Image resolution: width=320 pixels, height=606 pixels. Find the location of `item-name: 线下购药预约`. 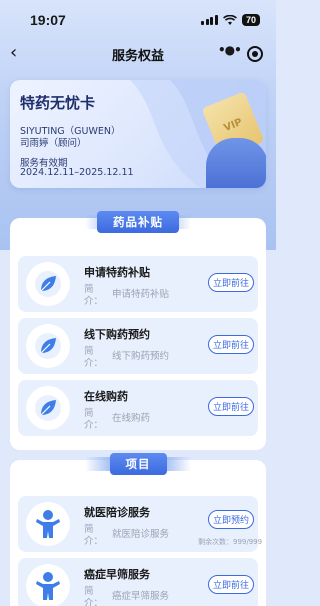

item-name: 线下购药预约 is located at coordinates (117, 334).